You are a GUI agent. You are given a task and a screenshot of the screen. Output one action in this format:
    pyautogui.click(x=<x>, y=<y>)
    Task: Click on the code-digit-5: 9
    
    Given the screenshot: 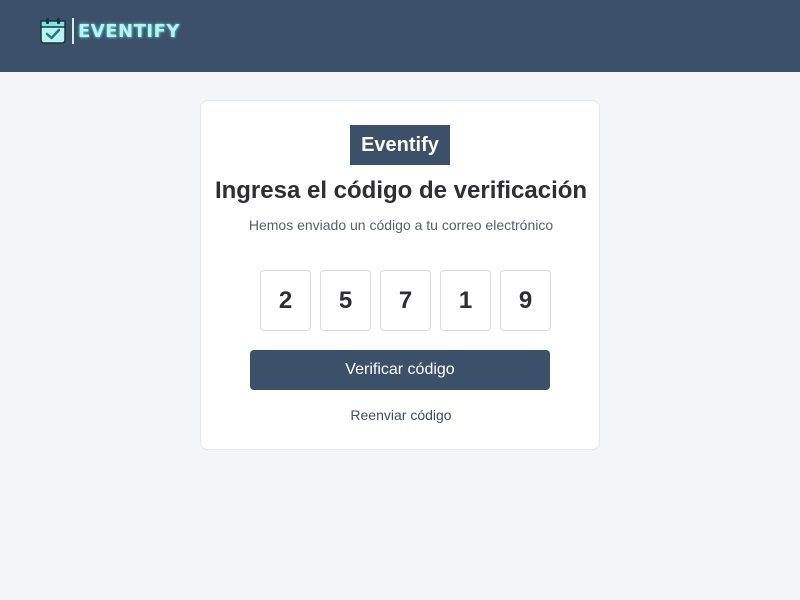 What is the action you would take?
    pyautogui.click(x=525, y=300)
    